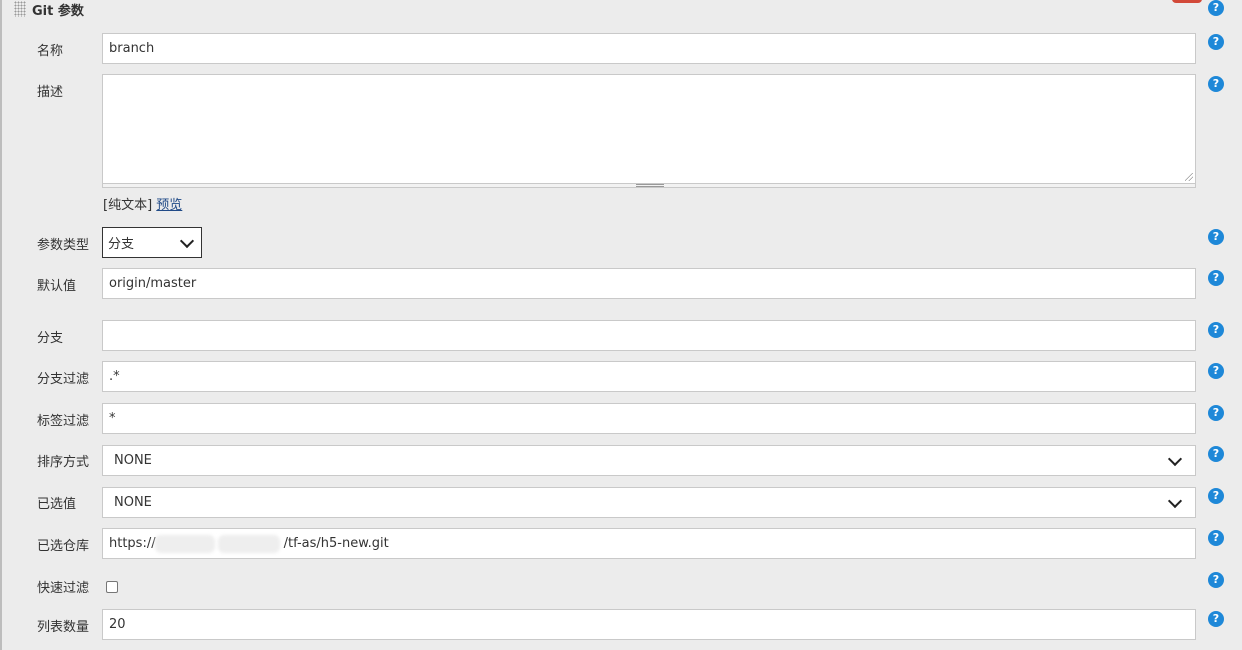 This screenshot has width=1242, height=650. What do you see at coordinates (57, 504) in the screenshot?
I see `selected-value-label: 已选值` at bounding box center [57, 504].